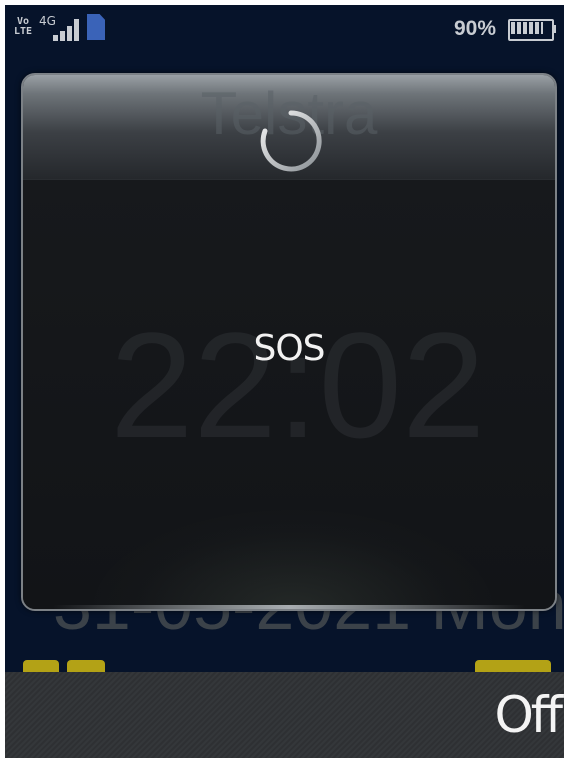  Describe the element at coordinates (289, 607) in the screenshot. I see `dialog-edge-highlight` at that location.